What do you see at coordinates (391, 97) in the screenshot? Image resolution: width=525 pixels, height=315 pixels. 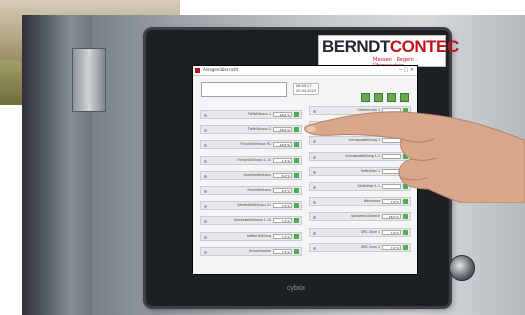 I see `refresh-icon` at bounding box center [391, 97].